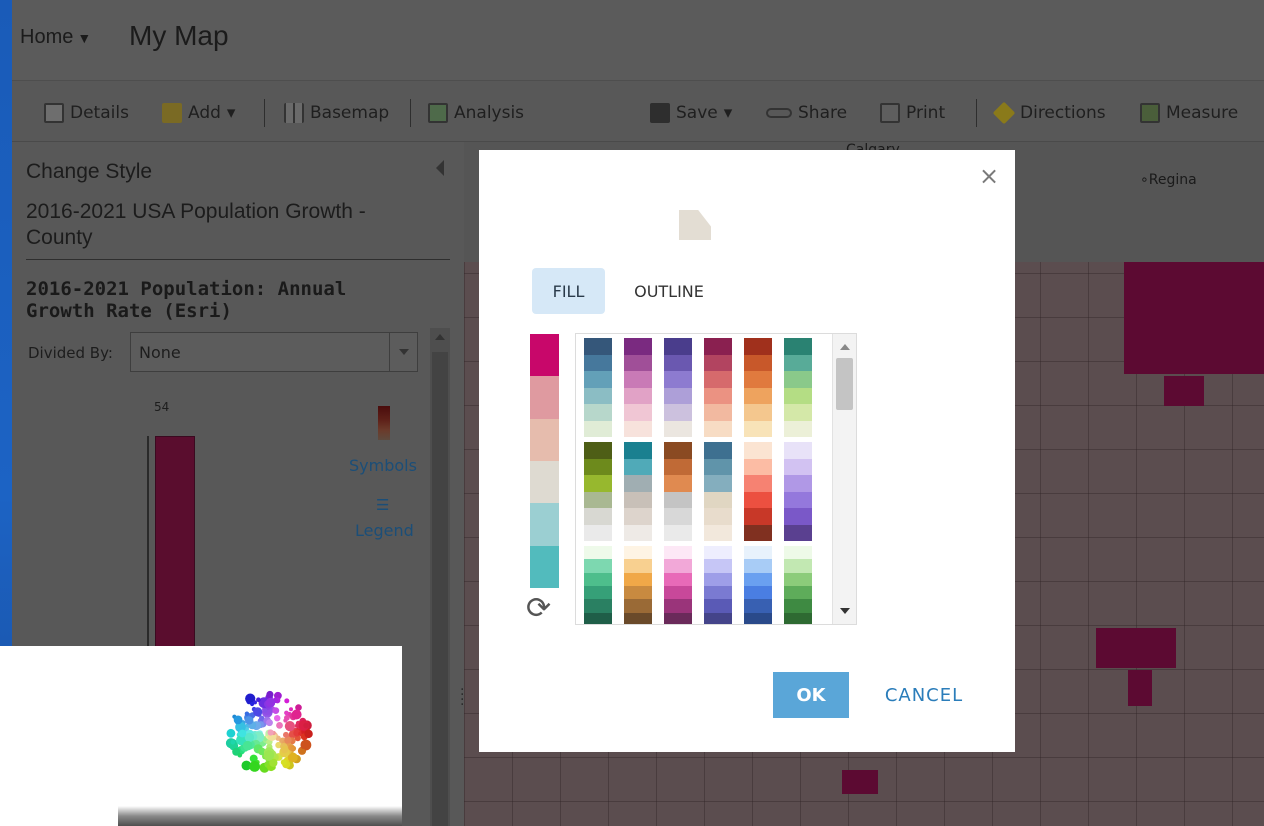 Image resolution: width=1264 pixels, height=826 pixels. Describe the element at coordinates (86, 113) in the screenshot. I see `details-button: Details` at that location.